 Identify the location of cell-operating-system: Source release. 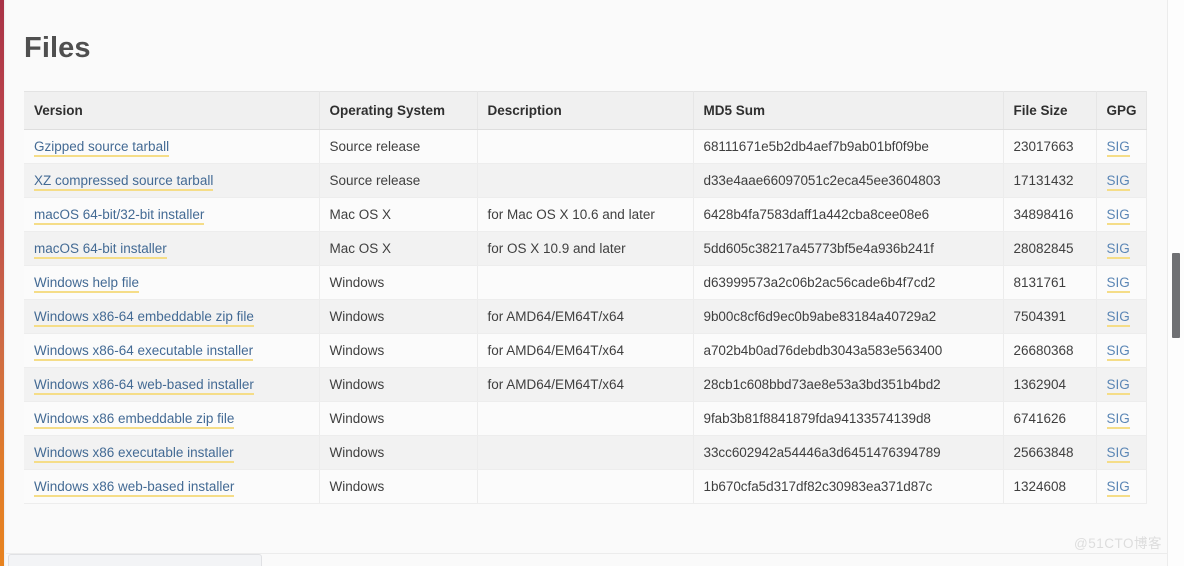
(398, 180).